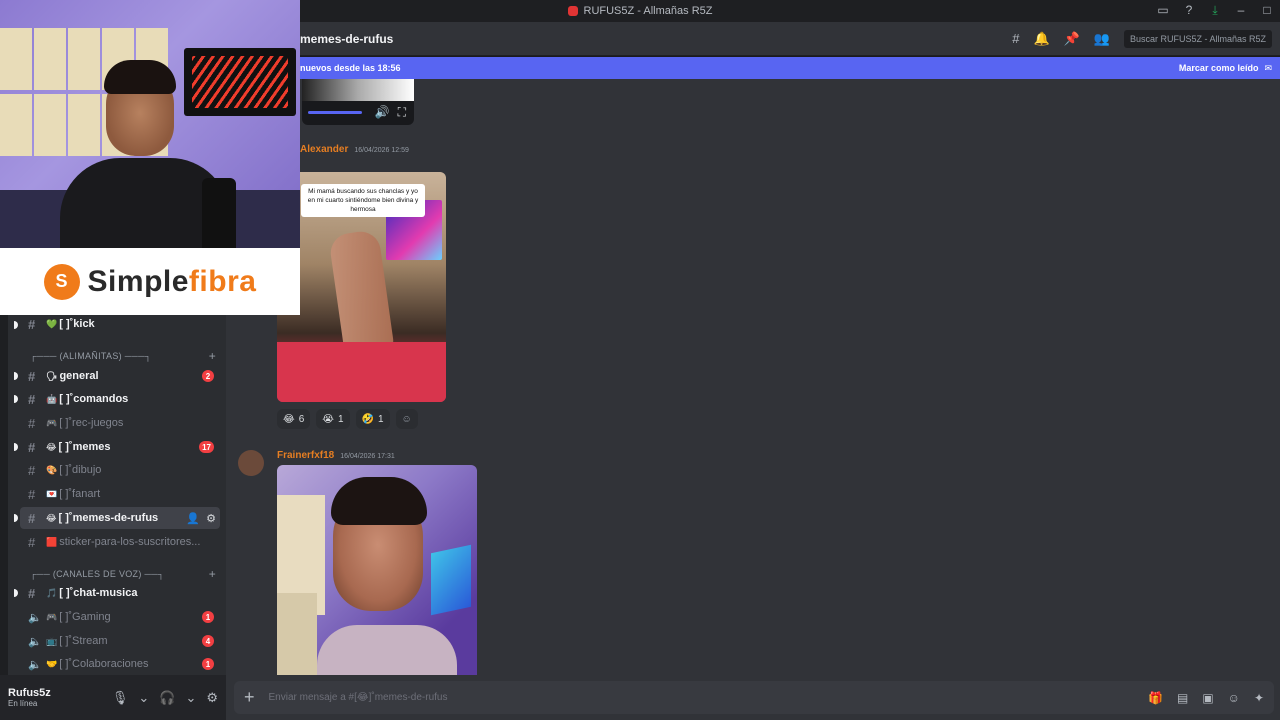 Image resolution: width=1280 pixels, height=720 pixels. Describe the element at coordinates (1163, 10) in the screenshot. I see `screen-share-icon: ▭` at that location.